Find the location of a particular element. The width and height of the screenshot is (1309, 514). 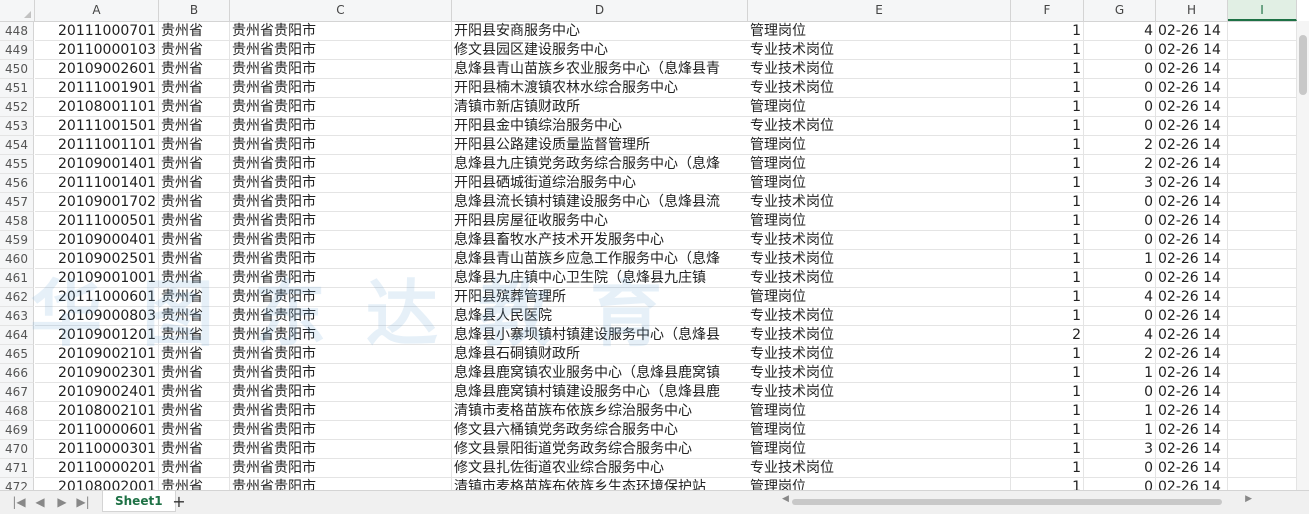

row-header: 470 is located at coordinates (17, 449).